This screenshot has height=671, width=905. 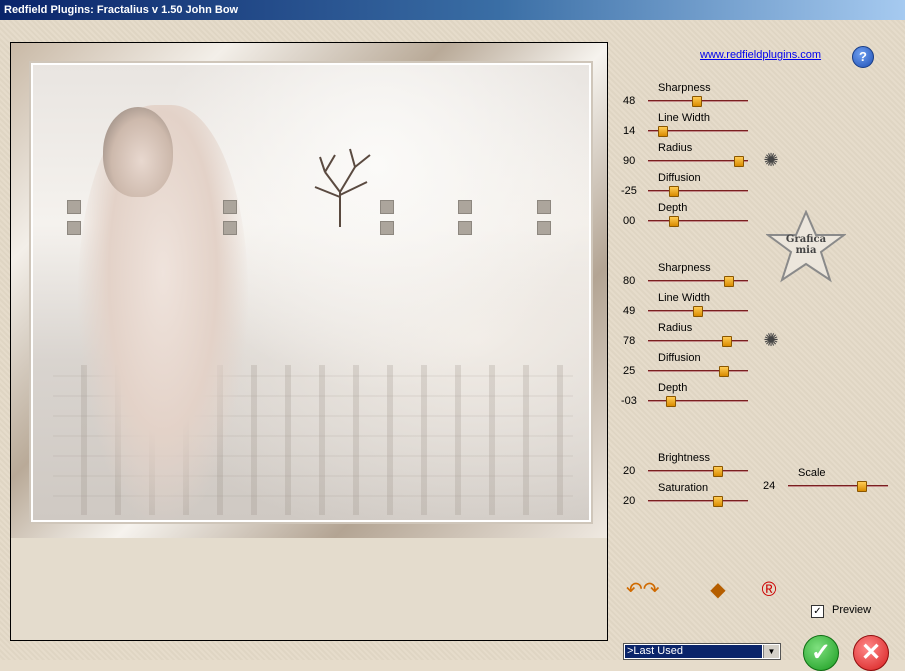 I want to click on g2-depth-thumb, so click(x=671, y=401).